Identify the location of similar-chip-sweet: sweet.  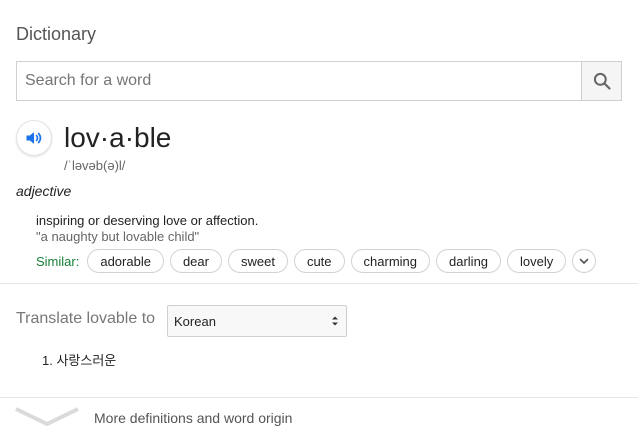
(257, 261).